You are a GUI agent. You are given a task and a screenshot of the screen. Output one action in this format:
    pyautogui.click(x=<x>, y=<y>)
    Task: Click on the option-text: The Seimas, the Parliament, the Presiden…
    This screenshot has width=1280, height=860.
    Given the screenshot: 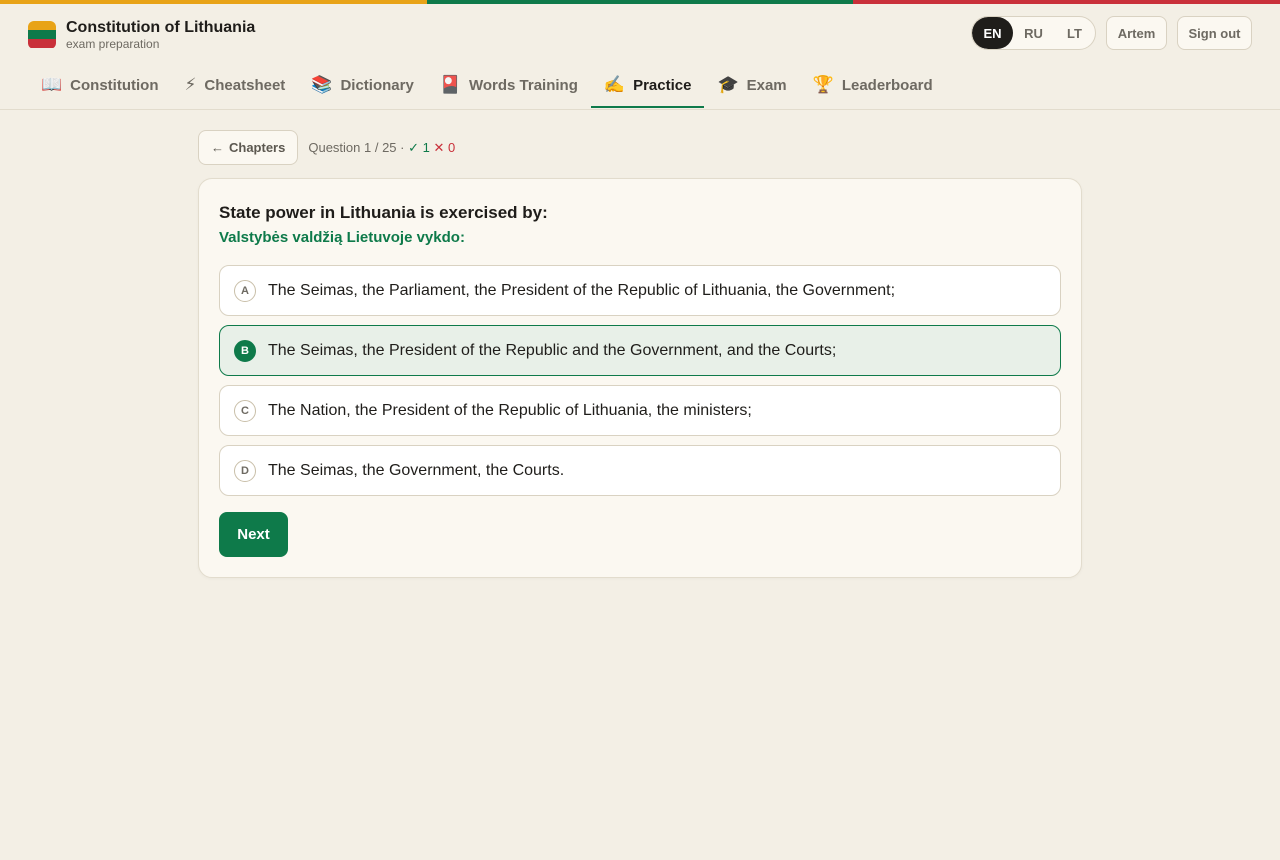 What is the action you would take?
    pyautogui.click(x=582, y=290)
    